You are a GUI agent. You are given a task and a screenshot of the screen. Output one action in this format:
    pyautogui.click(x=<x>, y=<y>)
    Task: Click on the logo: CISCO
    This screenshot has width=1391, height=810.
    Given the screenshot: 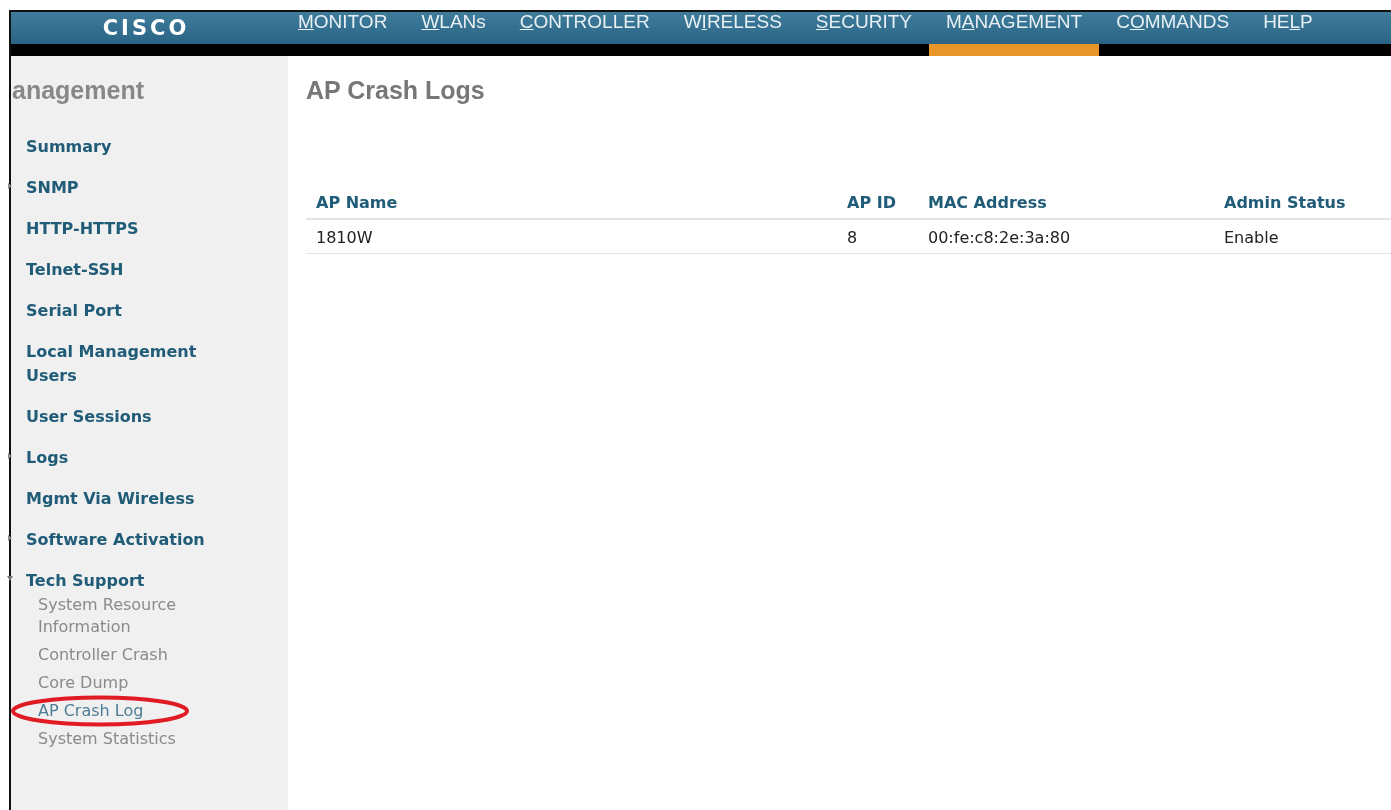 What is the action you would take?
    pyautogui.click(x=146, y=28)
    